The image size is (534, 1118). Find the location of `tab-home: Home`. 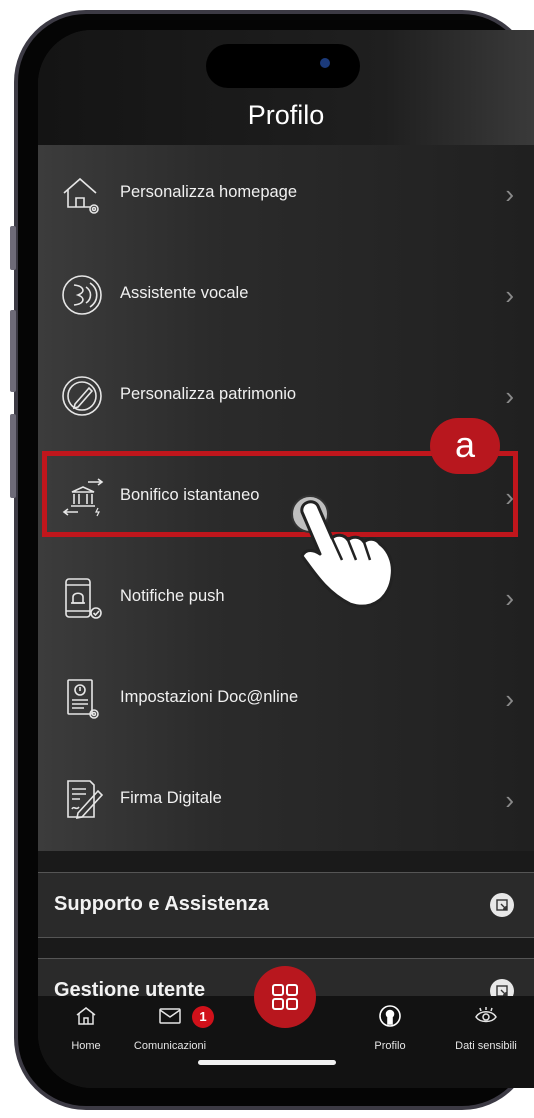

tab-home: Home is located at coordinates (86, 1031).